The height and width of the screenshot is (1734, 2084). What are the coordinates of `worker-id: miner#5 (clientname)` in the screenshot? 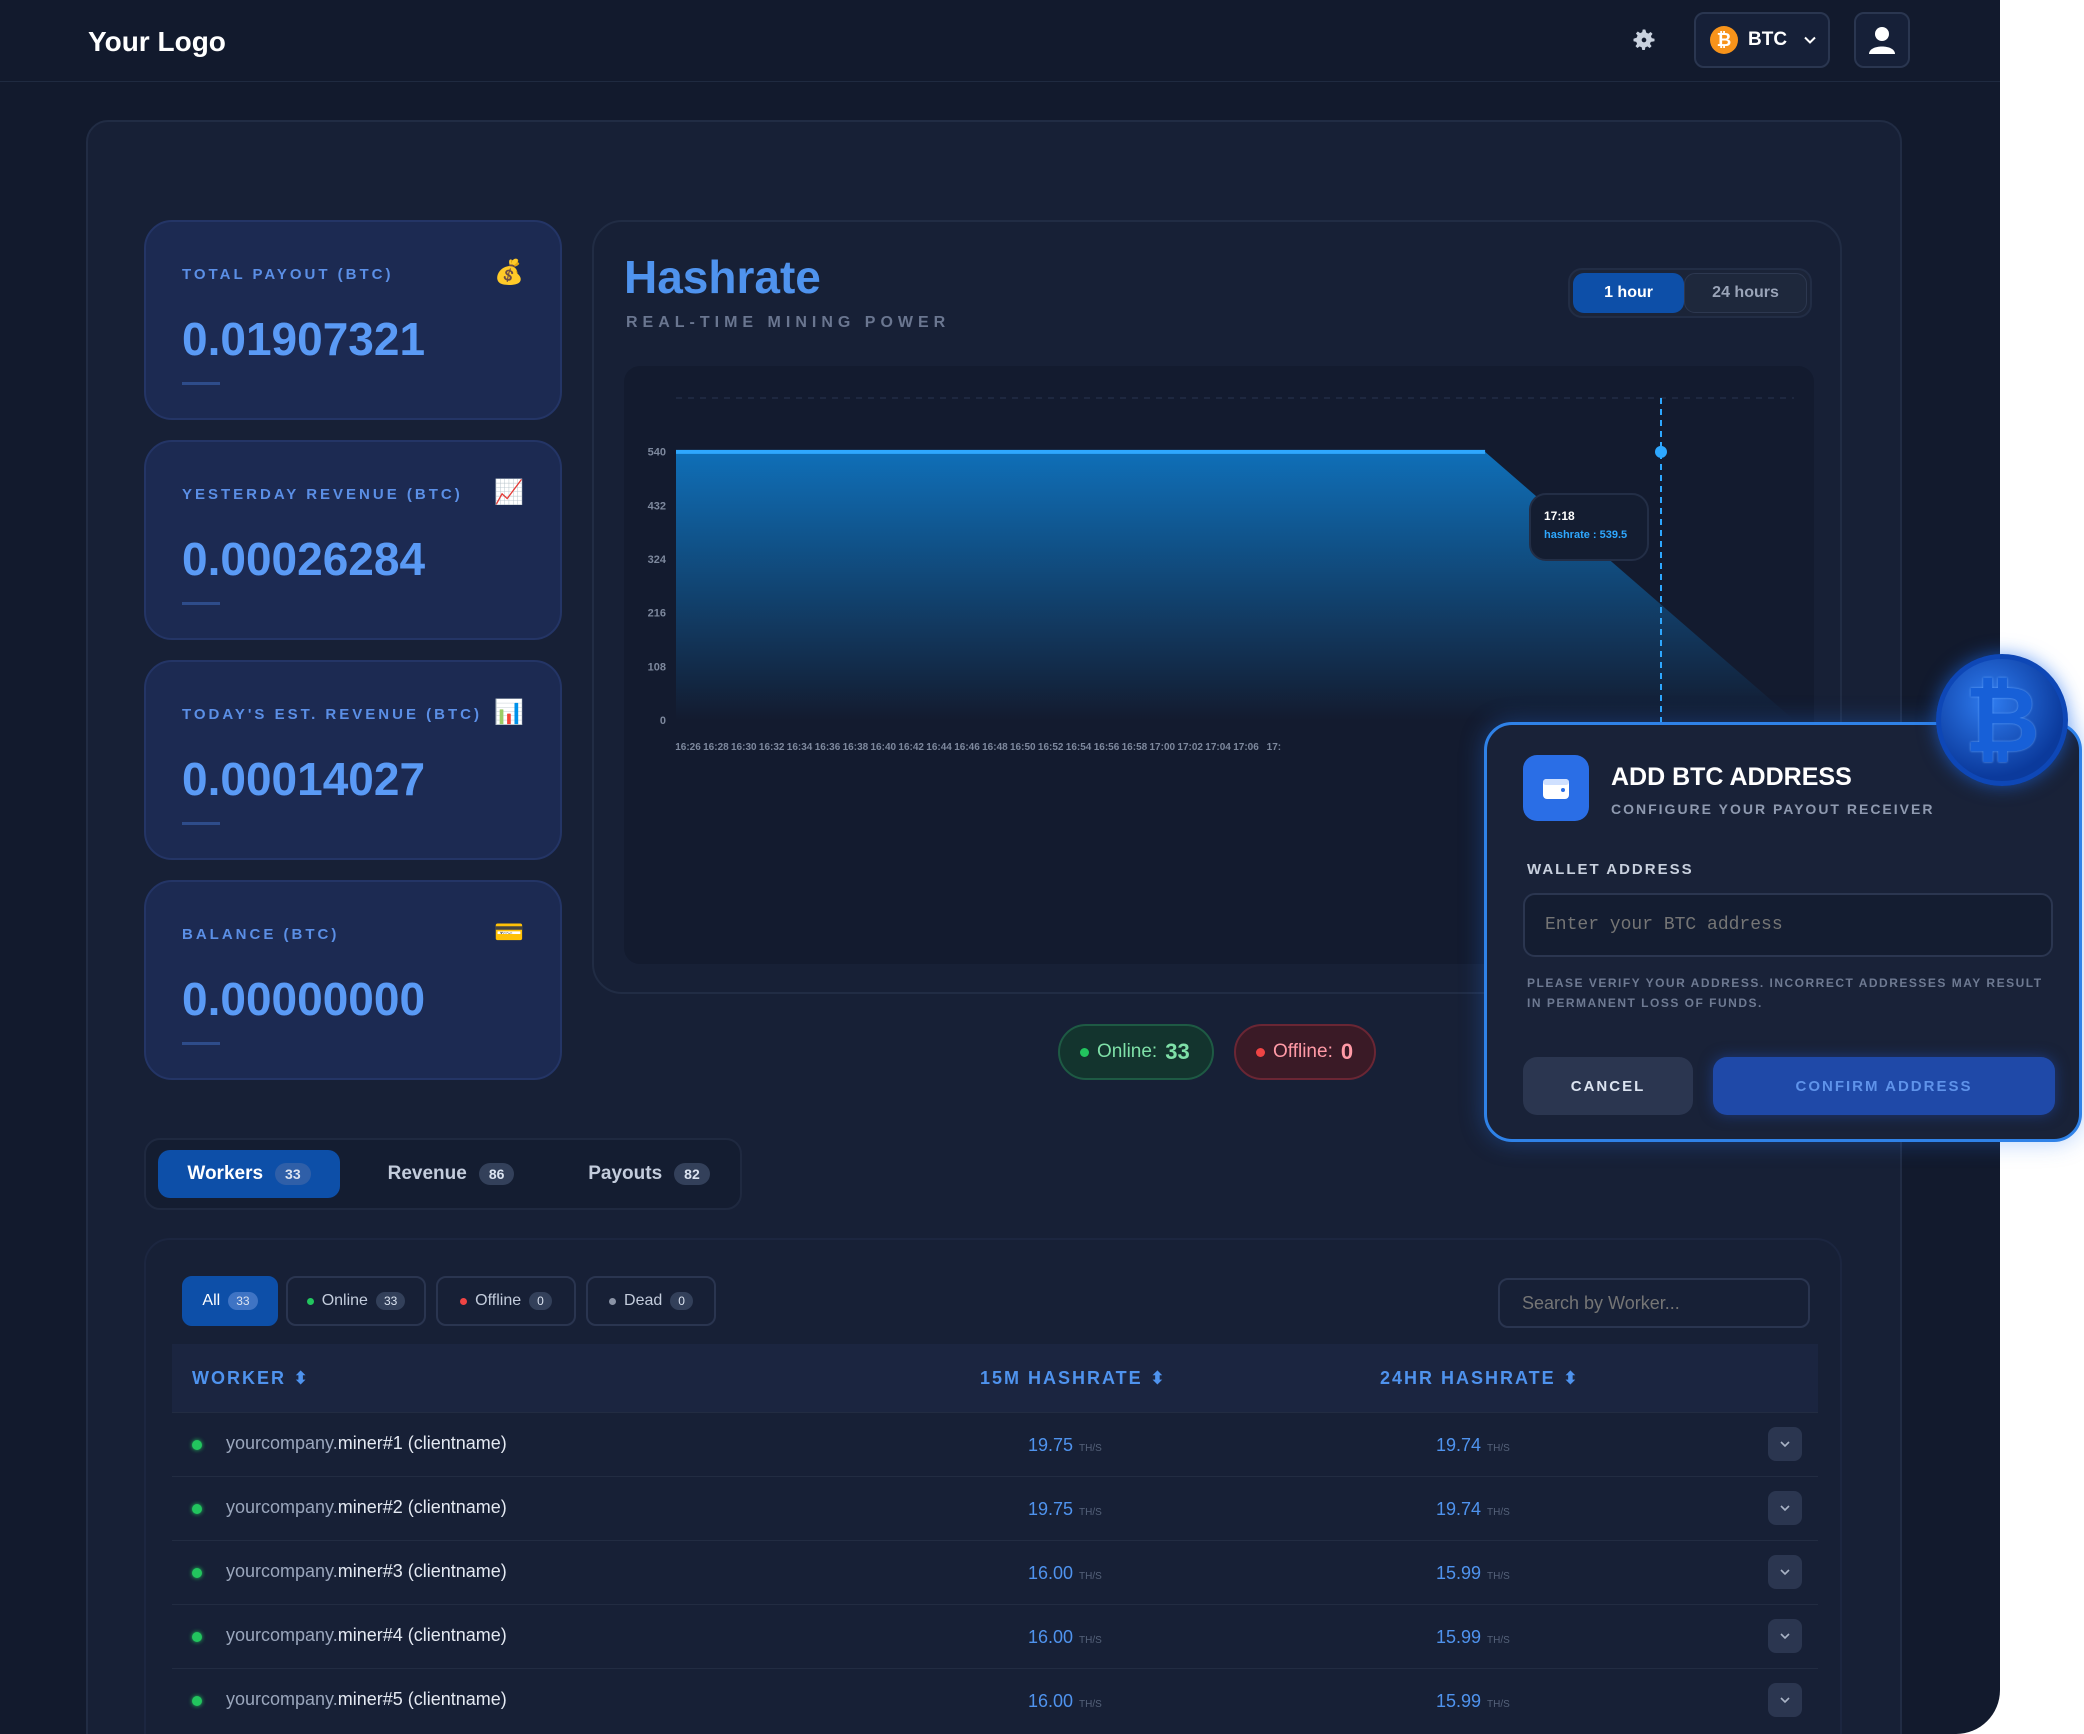 It's located at (422, 1699).